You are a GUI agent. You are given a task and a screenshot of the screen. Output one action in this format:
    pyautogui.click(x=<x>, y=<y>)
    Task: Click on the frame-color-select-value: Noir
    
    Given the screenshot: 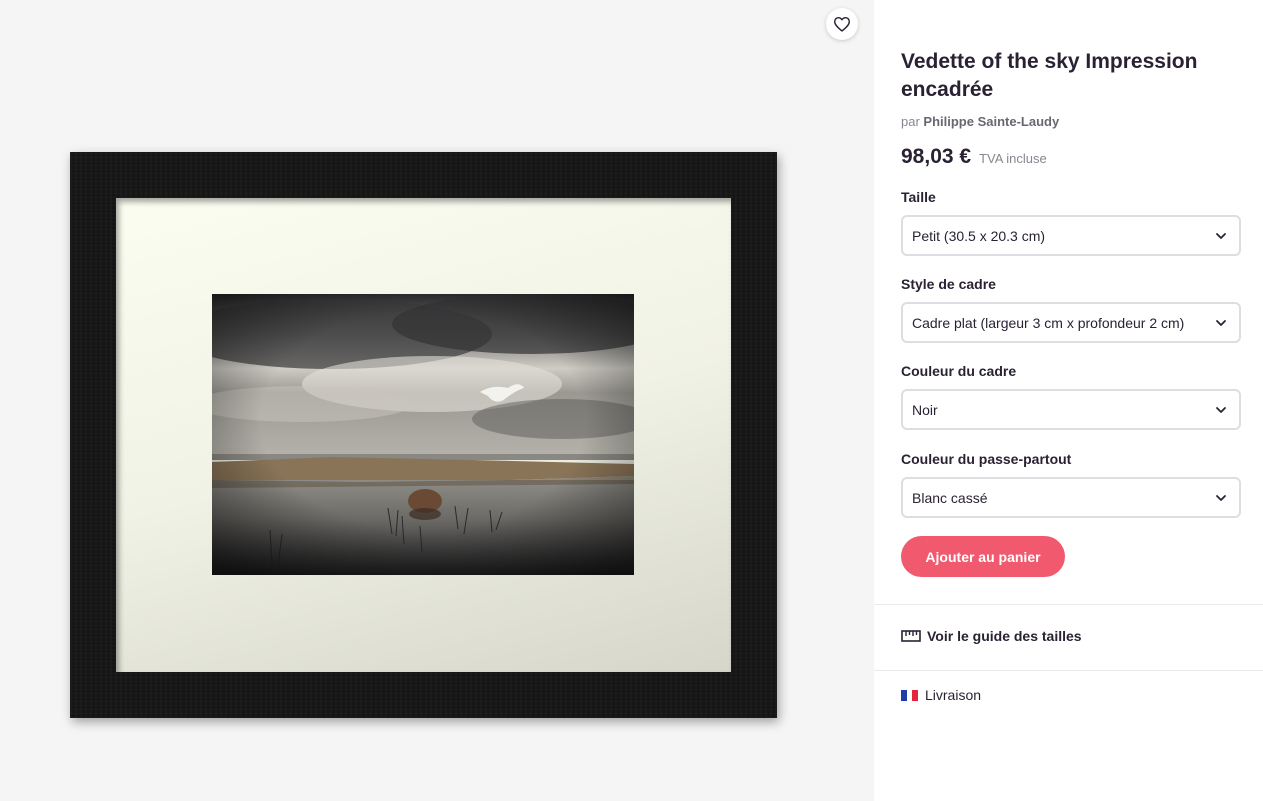 What is the action you would take?
    pyautogui.click(x=925, y=409)
    